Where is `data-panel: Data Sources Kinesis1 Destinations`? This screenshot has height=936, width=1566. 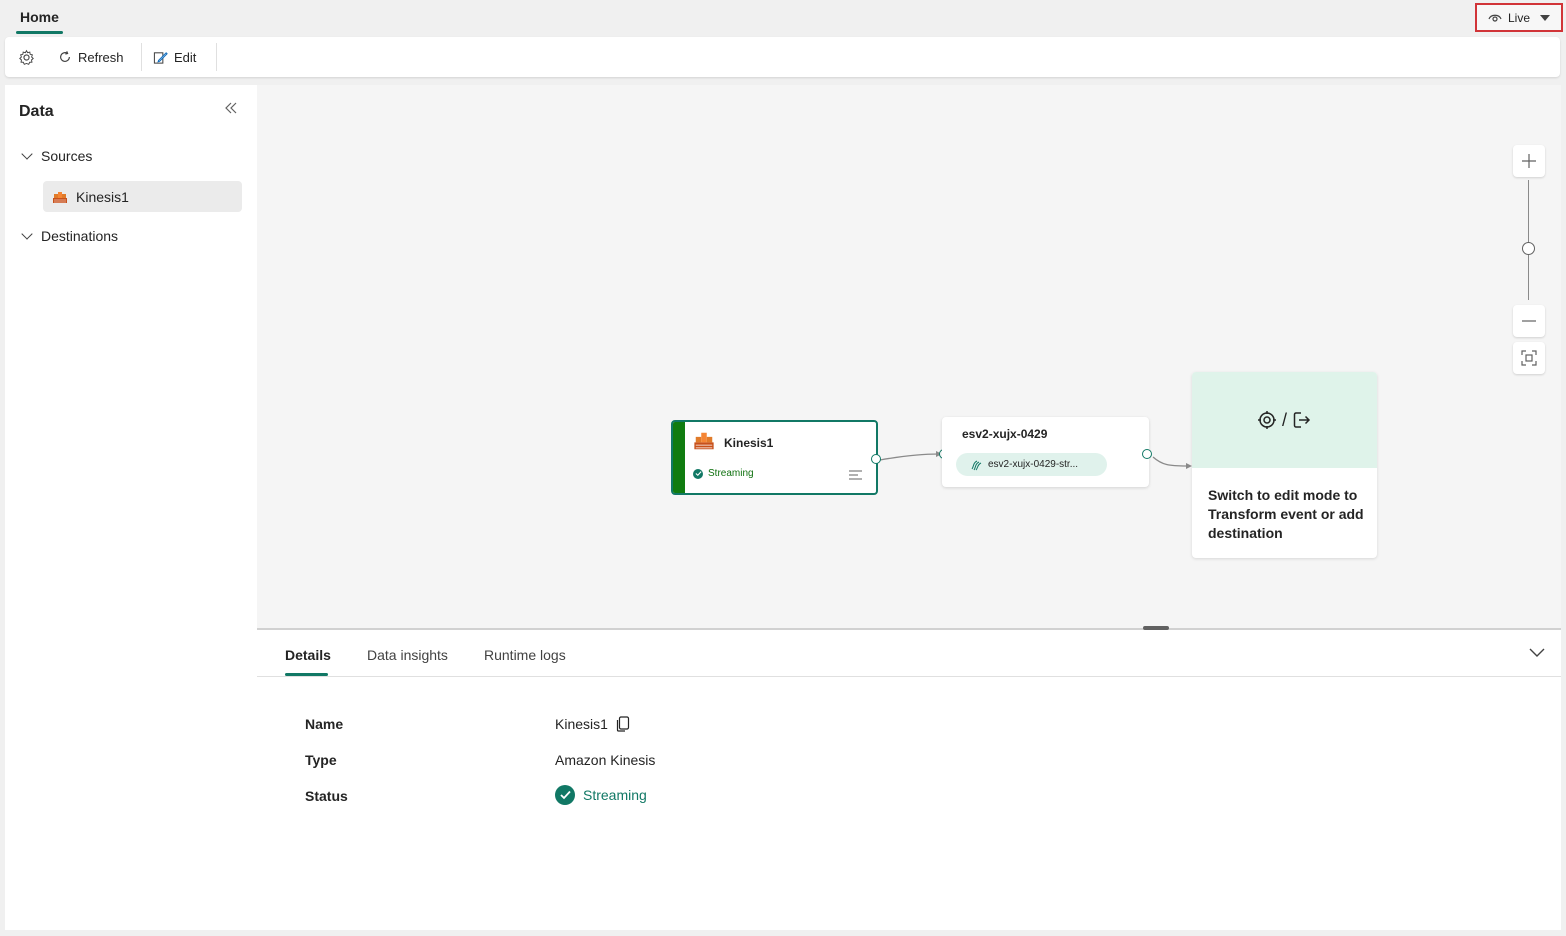
data-panel: Data Sources Kinesis1 Destinations is located at coordinates (131, 507).